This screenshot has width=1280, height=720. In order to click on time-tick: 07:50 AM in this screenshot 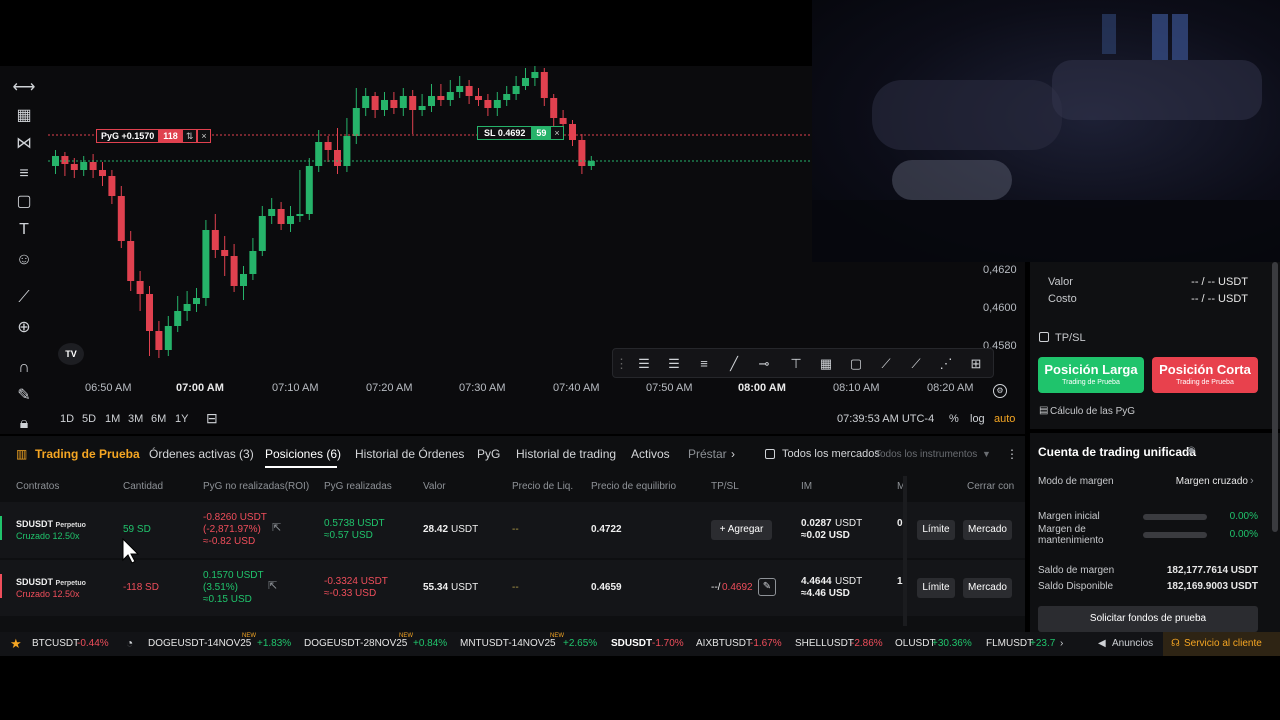, I will do `click(669, 388)`.